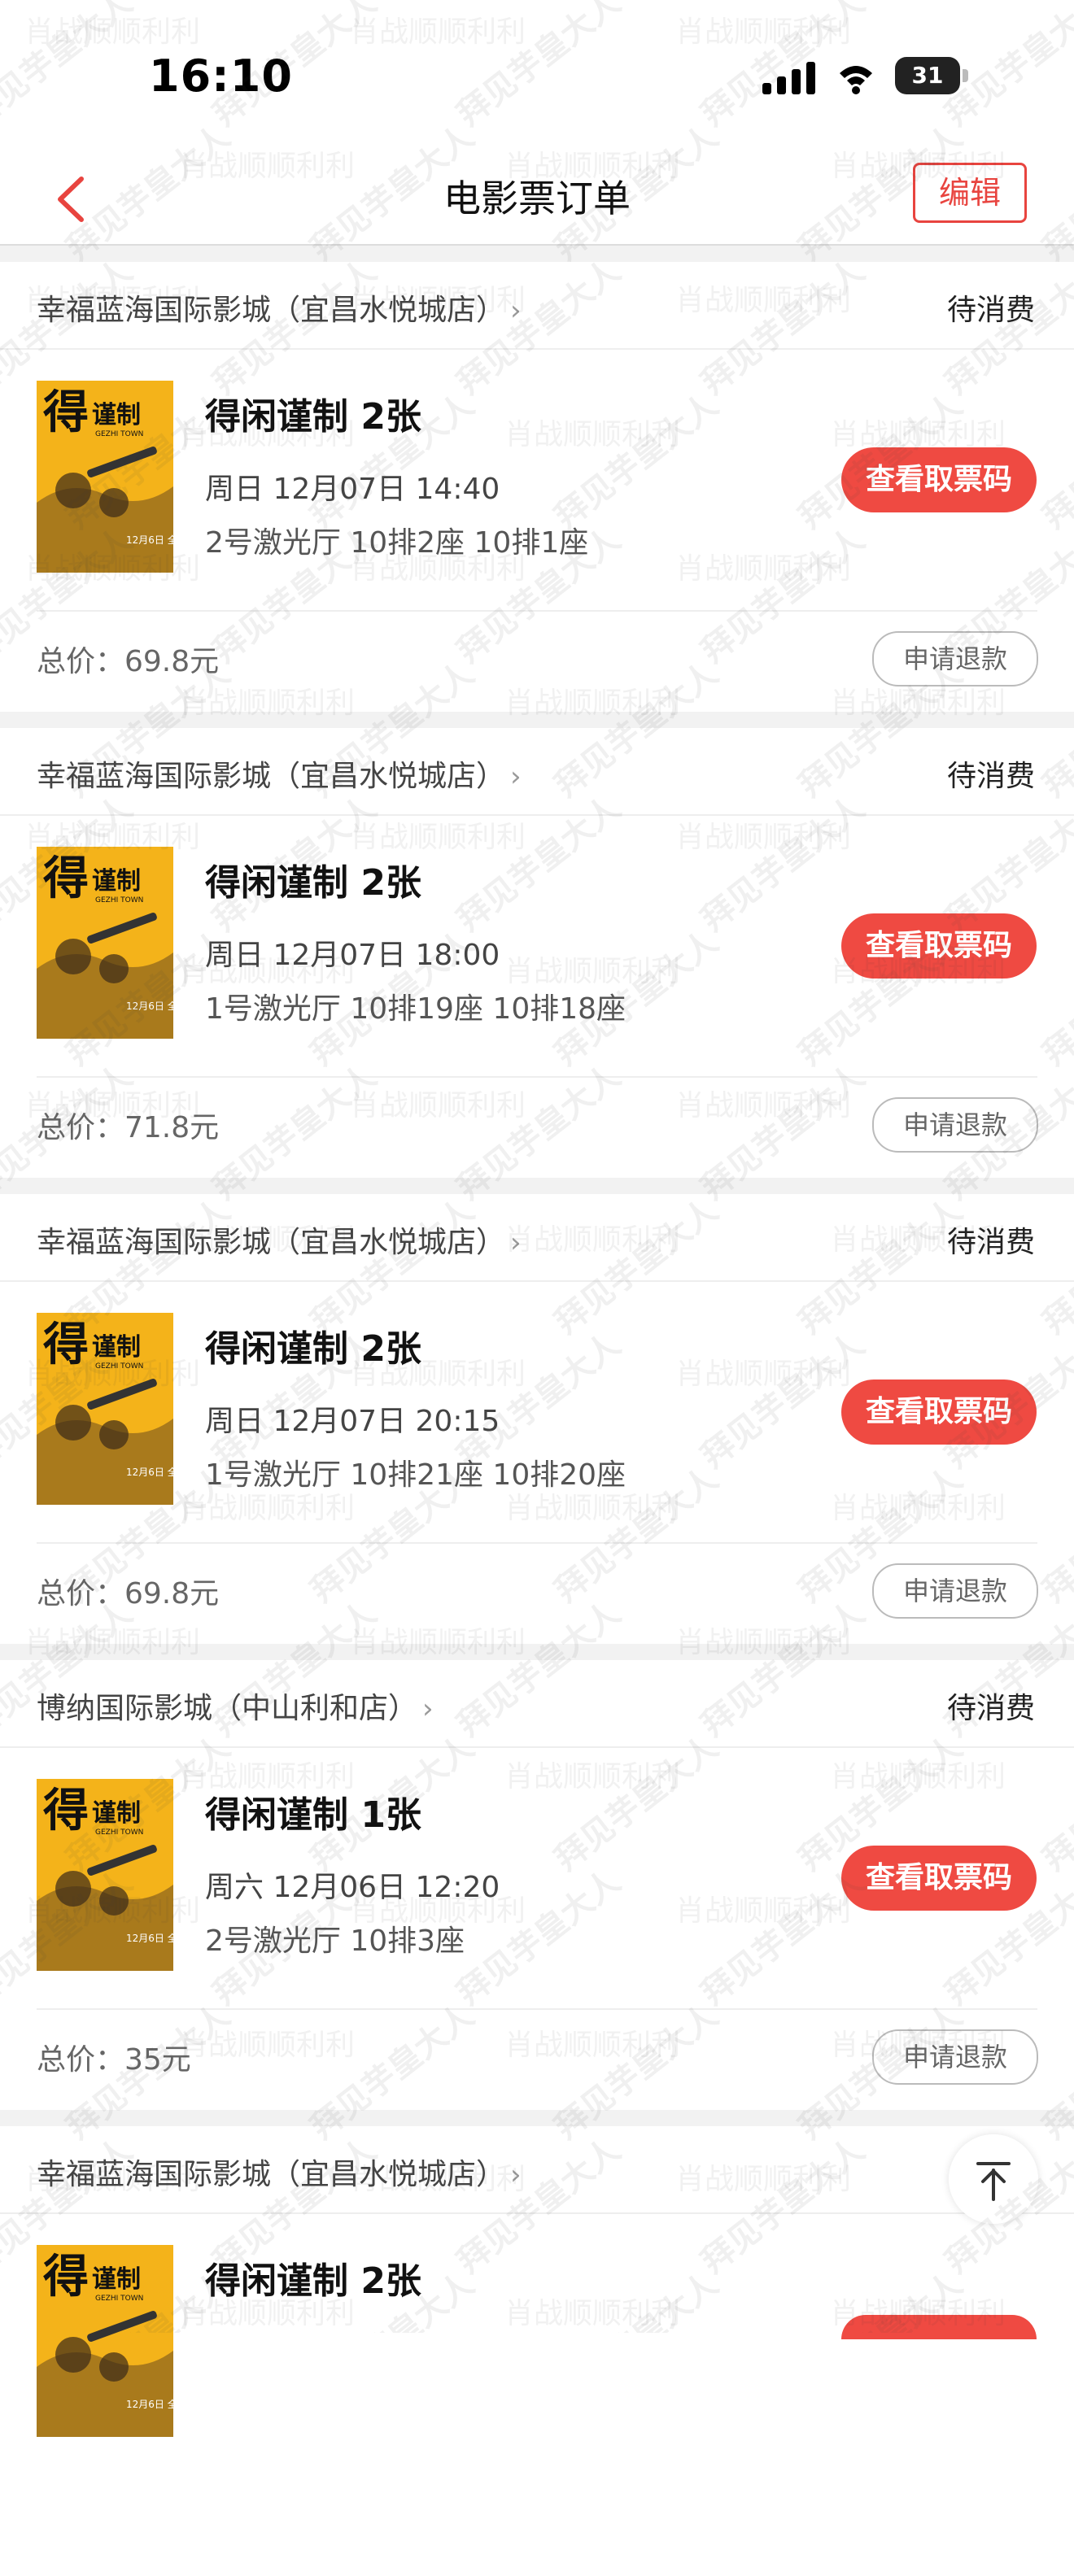 The image size is (1074, 2576). What do you see at coordinates (537, 2170) in the screenshot?
I see `cinema-row: 幸福蓝海国际影城（宜昌水悦城店） ›` at bounding box center [537, 2170].